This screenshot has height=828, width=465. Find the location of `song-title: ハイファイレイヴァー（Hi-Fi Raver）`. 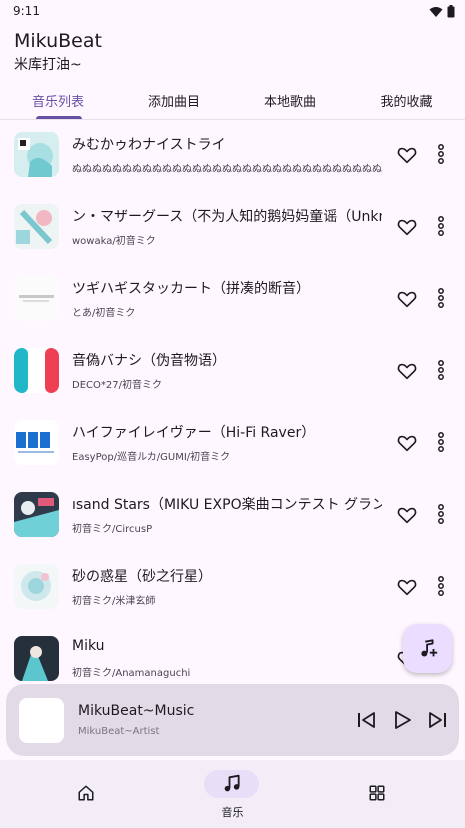

song-title: ハイファイレイヴァー（Hi-Fi Raver） is located at coordinates (194, 433).